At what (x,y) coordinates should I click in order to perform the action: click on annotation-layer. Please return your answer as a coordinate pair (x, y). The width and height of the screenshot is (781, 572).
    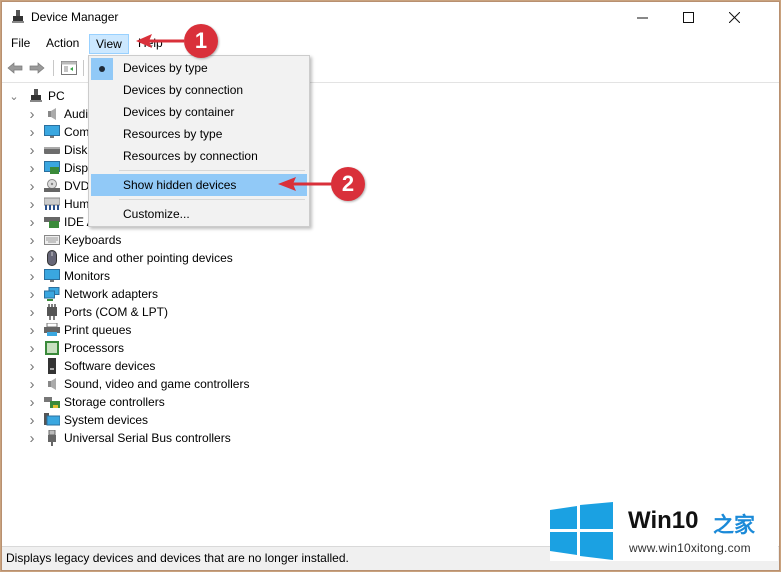
    Looking at the image, I should click on (235, 112).